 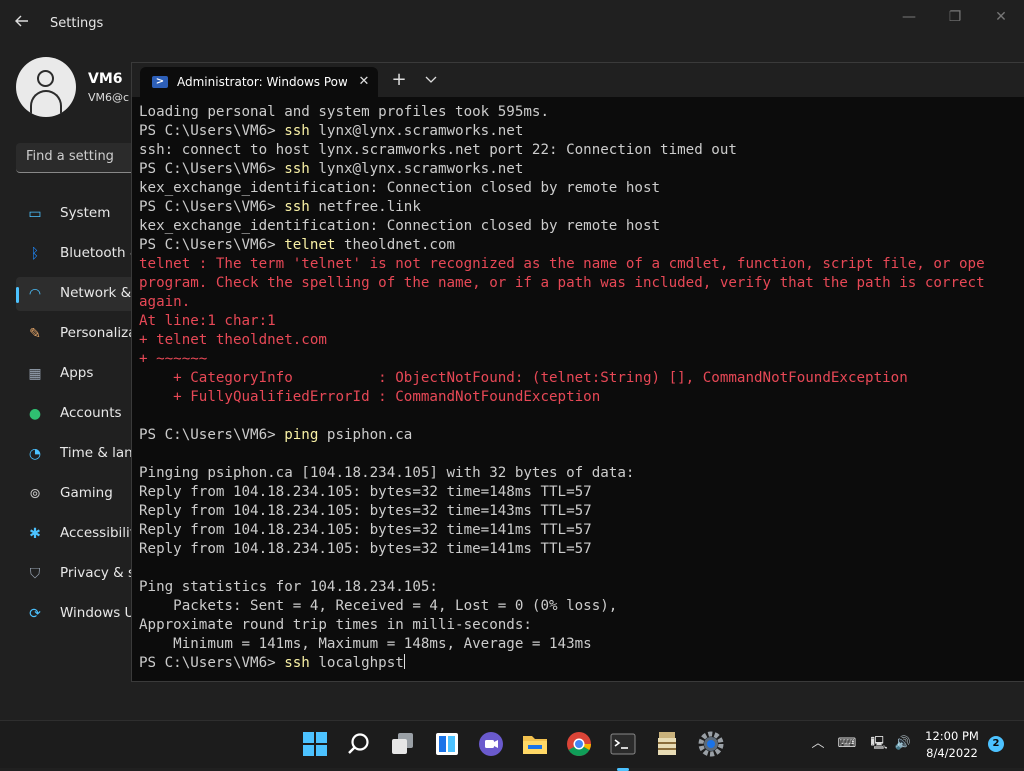 I want to click on gamepad-icon: ⊚, so click(x=35, y=494).